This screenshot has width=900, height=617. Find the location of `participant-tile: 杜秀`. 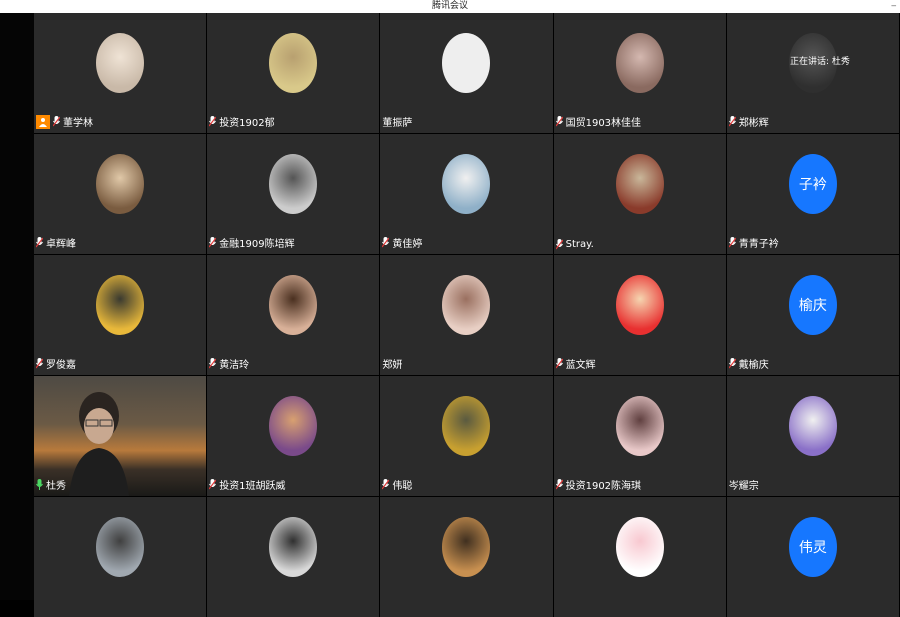

participant-tile: 杜秀 is located at coordinates (120, 436).